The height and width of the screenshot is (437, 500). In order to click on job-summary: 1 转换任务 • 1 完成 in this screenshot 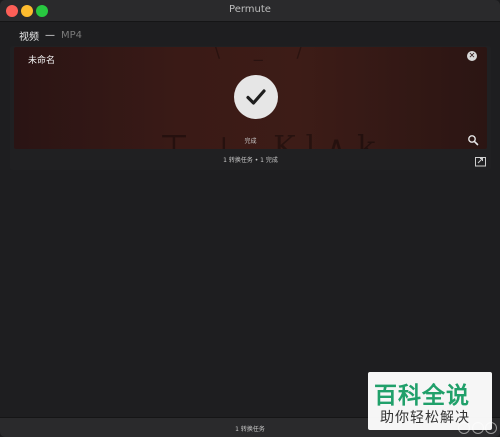, I will do `click(250, 160)`.